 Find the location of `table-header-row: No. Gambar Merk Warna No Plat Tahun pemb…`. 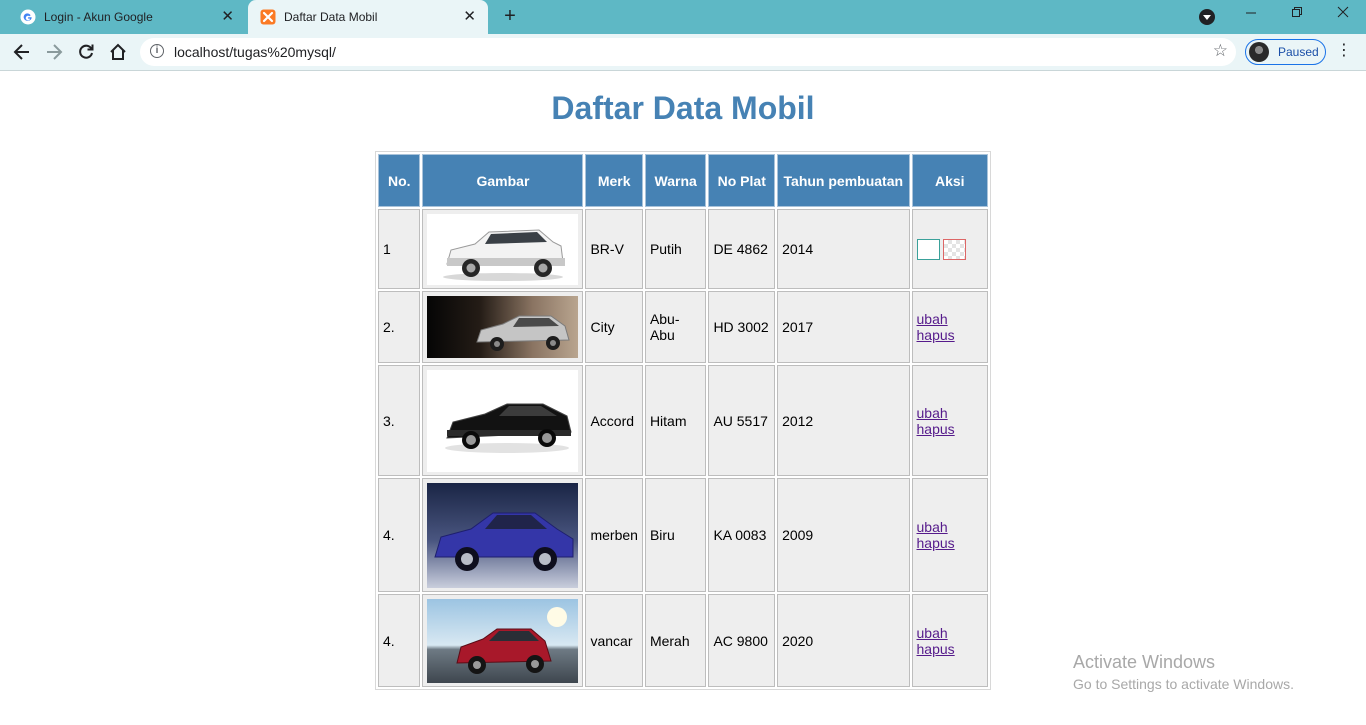

table-header-row: No. Gambar Merk Warna No Plat Tahun pemb… is located at coordinates (683, 180).